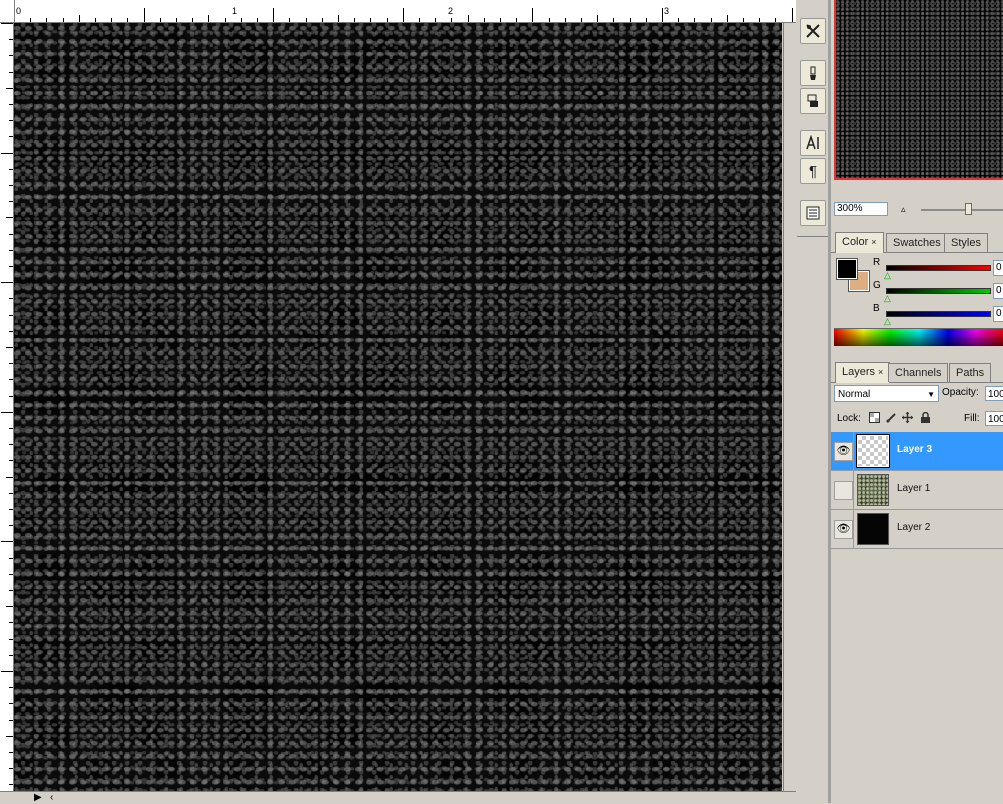 The height and width of the screenshot is (804, 1003). Describe the element at coordinates (913, 527) in the screenshot. I see `layer-name: Layer 2` at that location.